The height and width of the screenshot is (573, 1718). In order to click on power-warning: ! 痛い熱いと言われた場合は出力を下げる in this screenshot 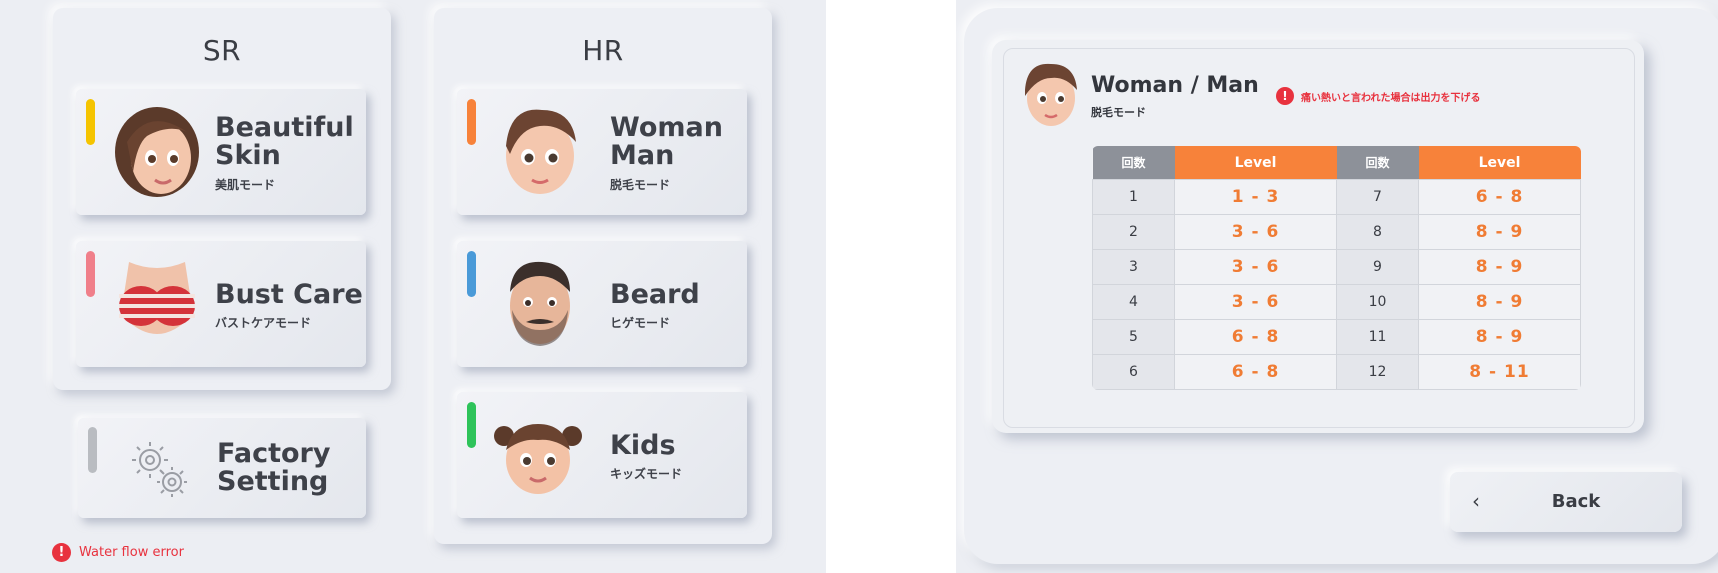, I will do `click(1378, 96)`.